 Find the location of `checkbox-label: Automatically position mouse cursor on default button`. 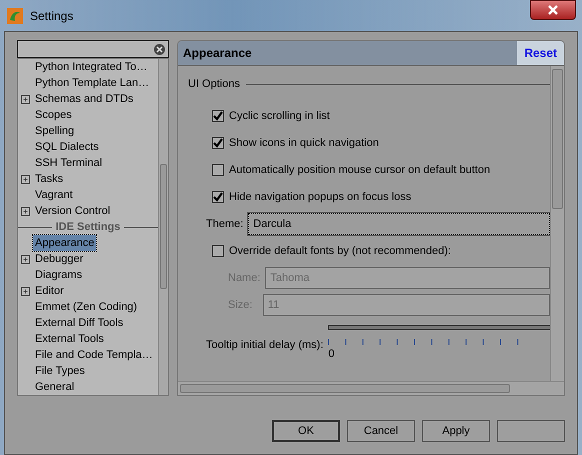

checkbox-label: Automatically position mouse cursor on default button is located at coordinates (359, 170).